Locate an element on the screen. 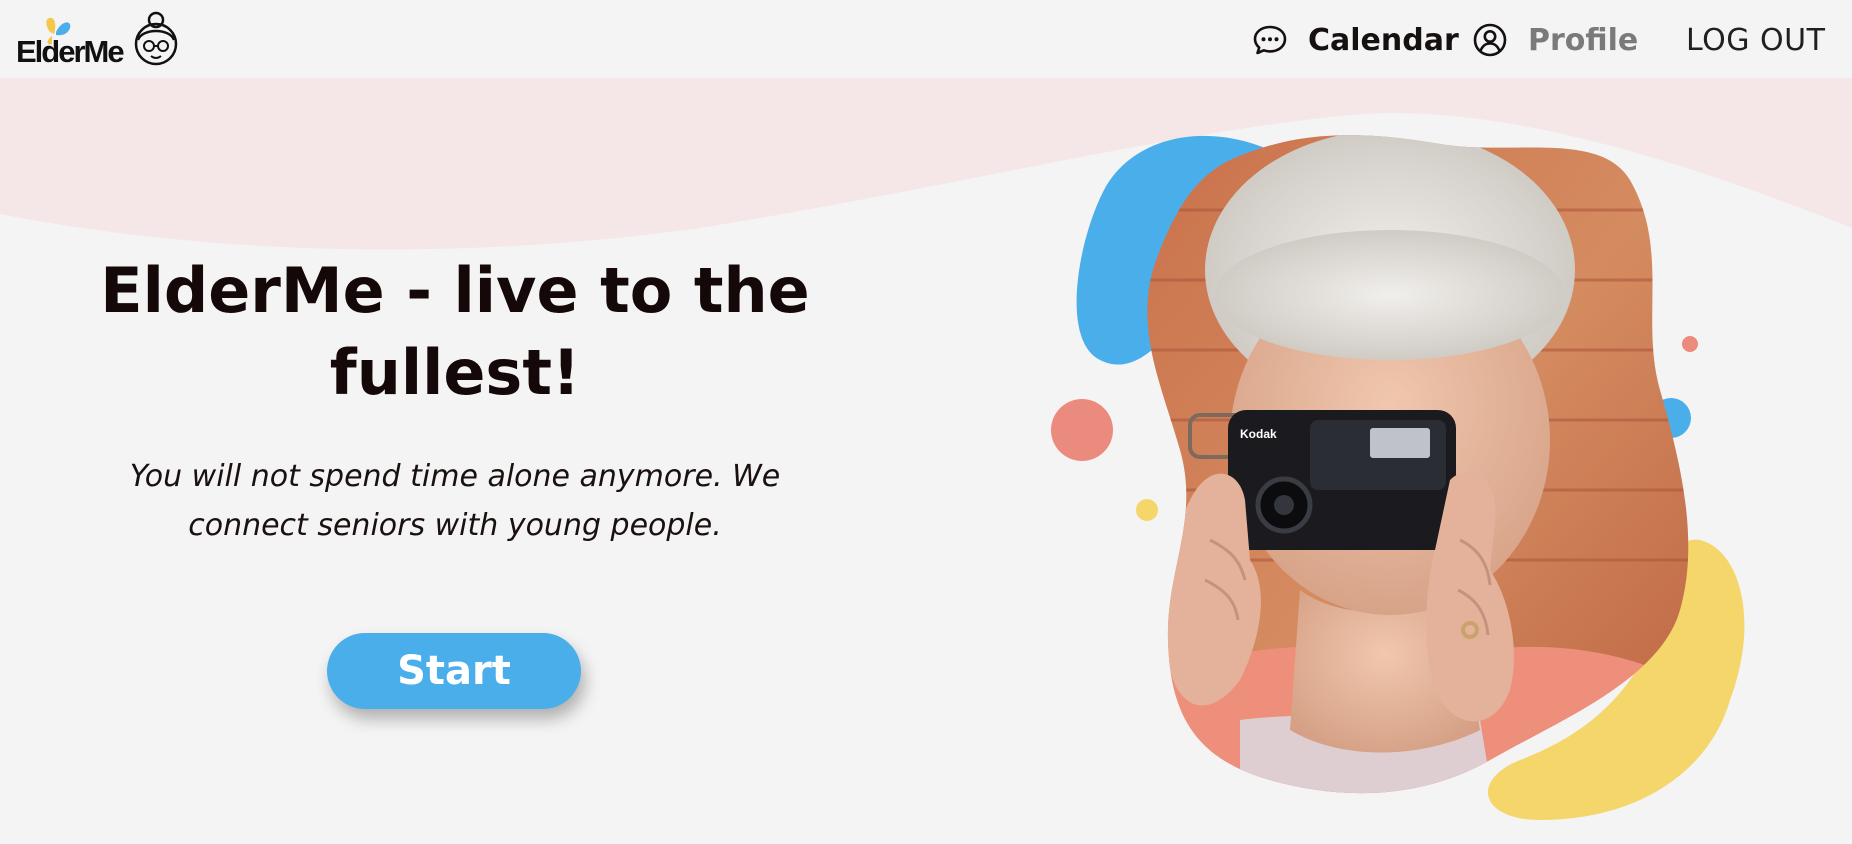  nav-profile-link: Profile is located at coordinates (1555, 40).